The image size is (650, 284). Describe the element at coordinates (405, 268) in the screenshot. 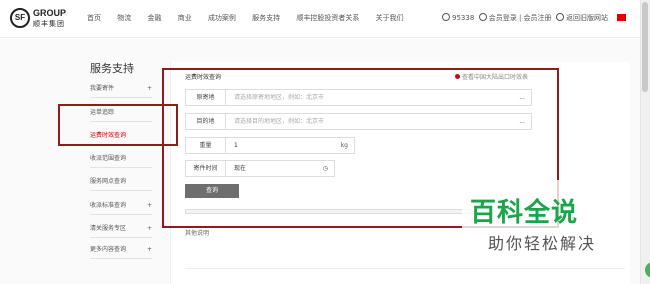

I see `content-divider` at that location.